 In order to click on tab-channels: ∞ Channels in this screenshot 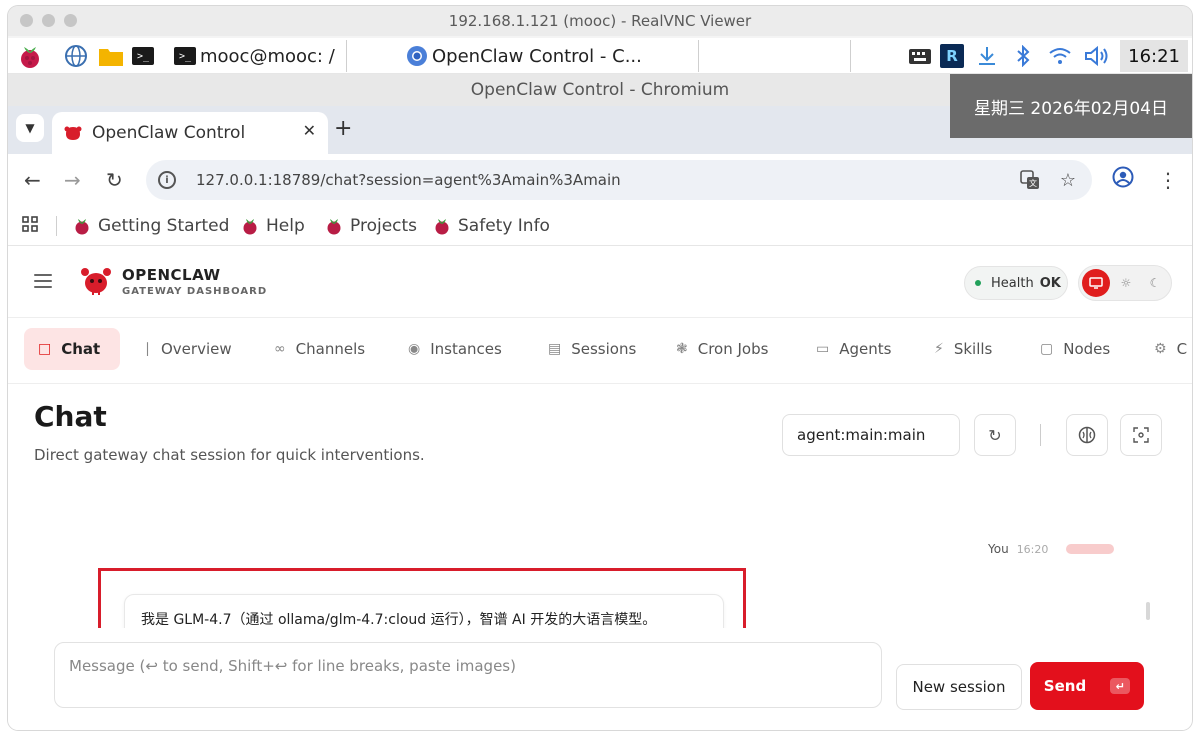, I will do `click(319, 349)`.